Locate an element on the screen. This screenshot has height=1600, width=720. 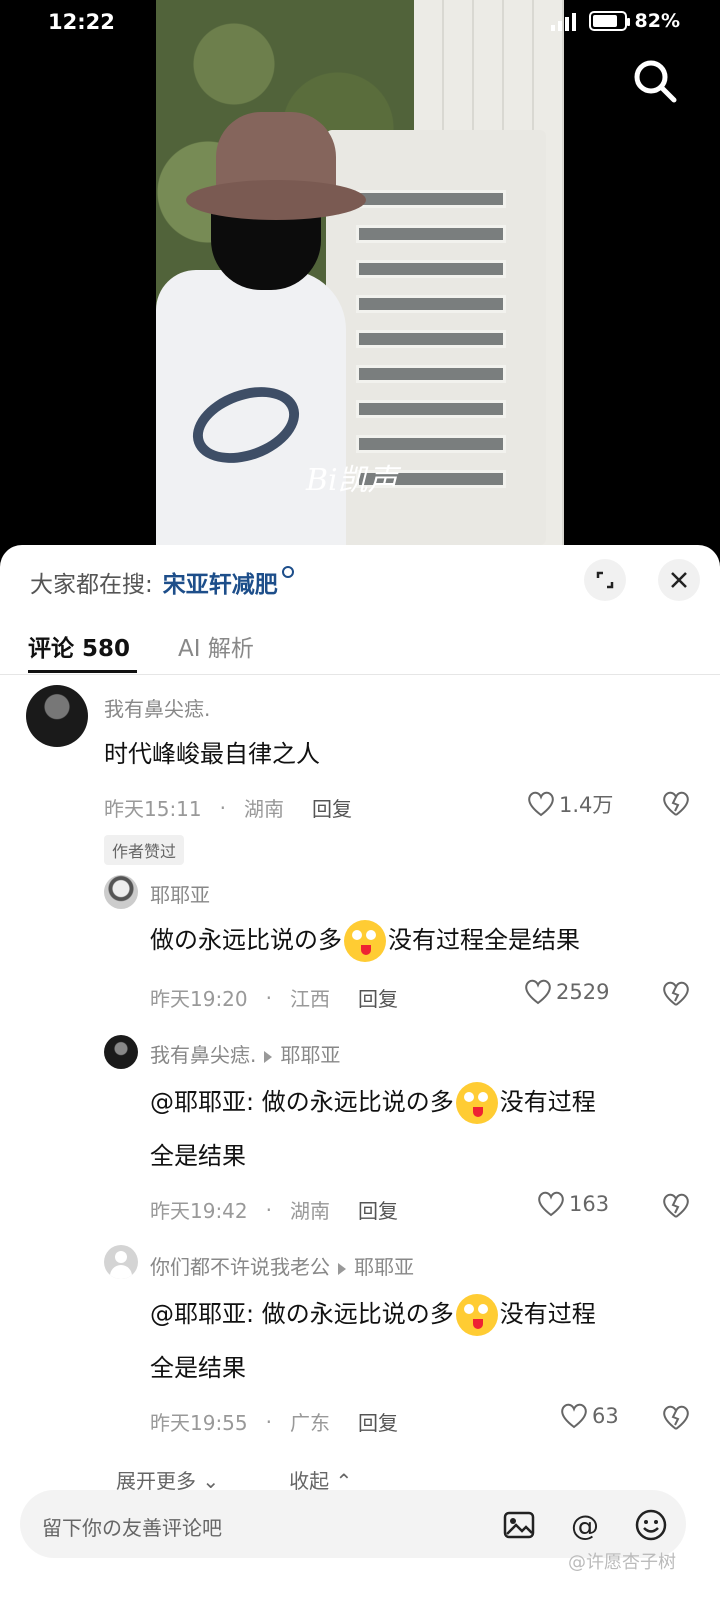
at-icon: @ is located at coordinates (585, 1525).